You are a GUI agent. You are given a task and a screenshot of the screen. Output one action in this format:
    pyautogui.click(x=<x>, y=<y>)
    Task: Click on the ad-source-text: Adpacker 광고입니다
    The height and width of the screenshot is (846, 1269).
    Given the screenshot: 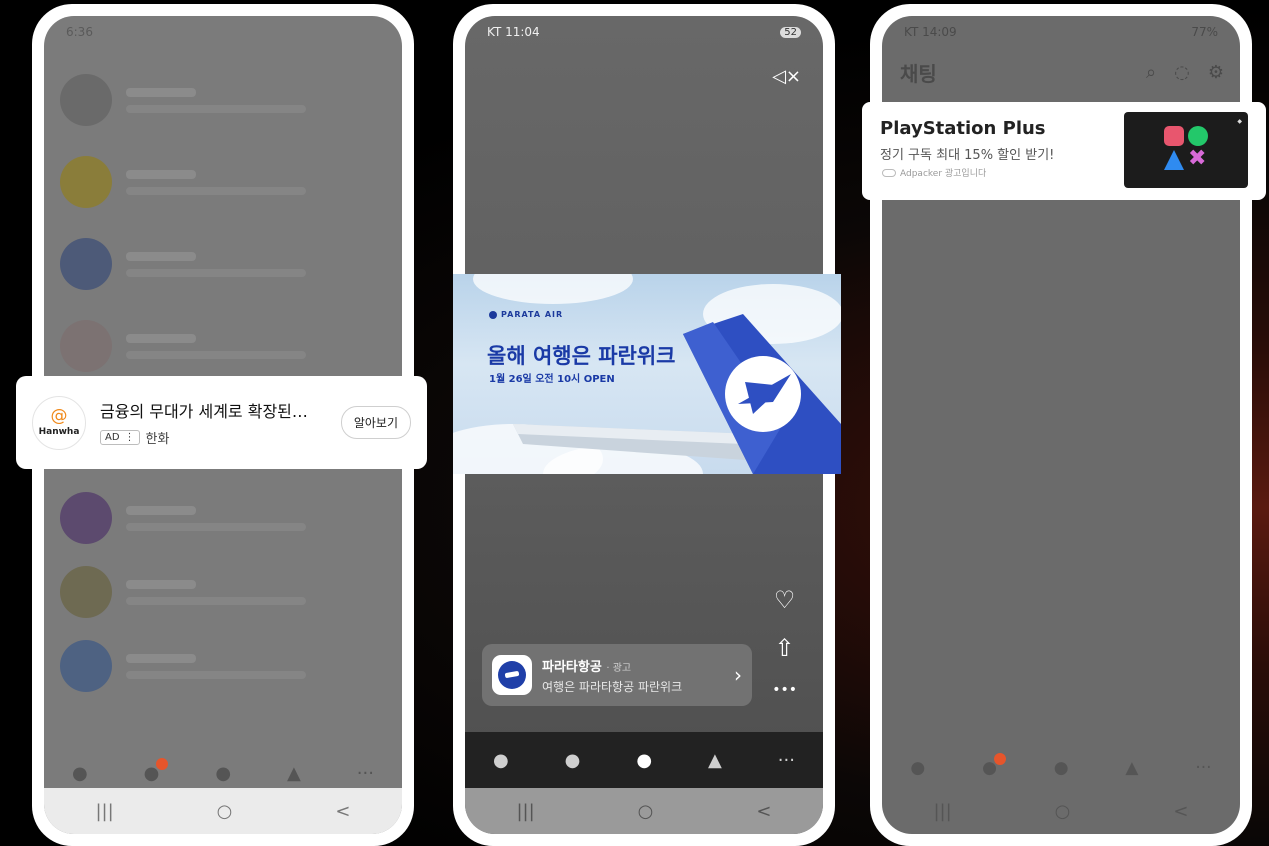 What is the action you would take?
    pyautogui.click(x=943, y=174)
    